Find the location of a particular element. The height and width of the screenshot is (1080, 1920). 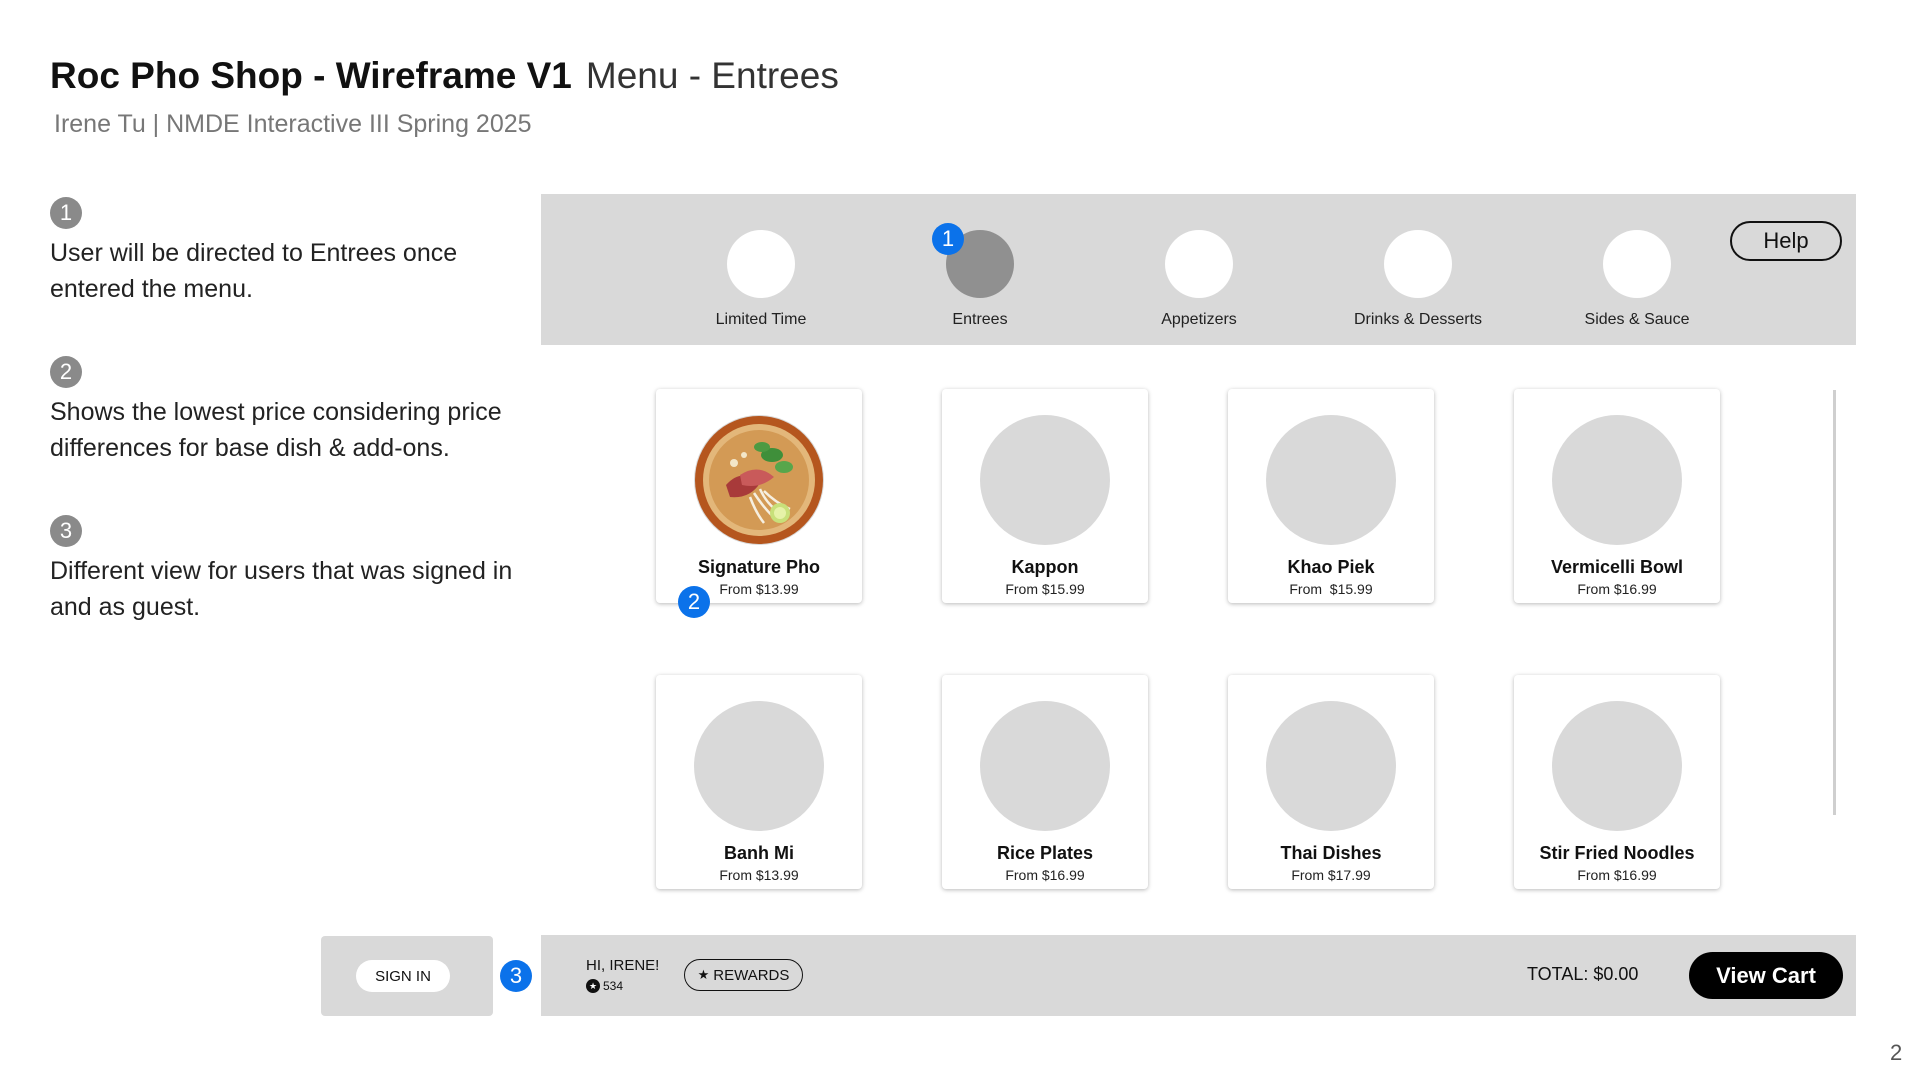

points-value: 534 is located at coordinates (613, 986).